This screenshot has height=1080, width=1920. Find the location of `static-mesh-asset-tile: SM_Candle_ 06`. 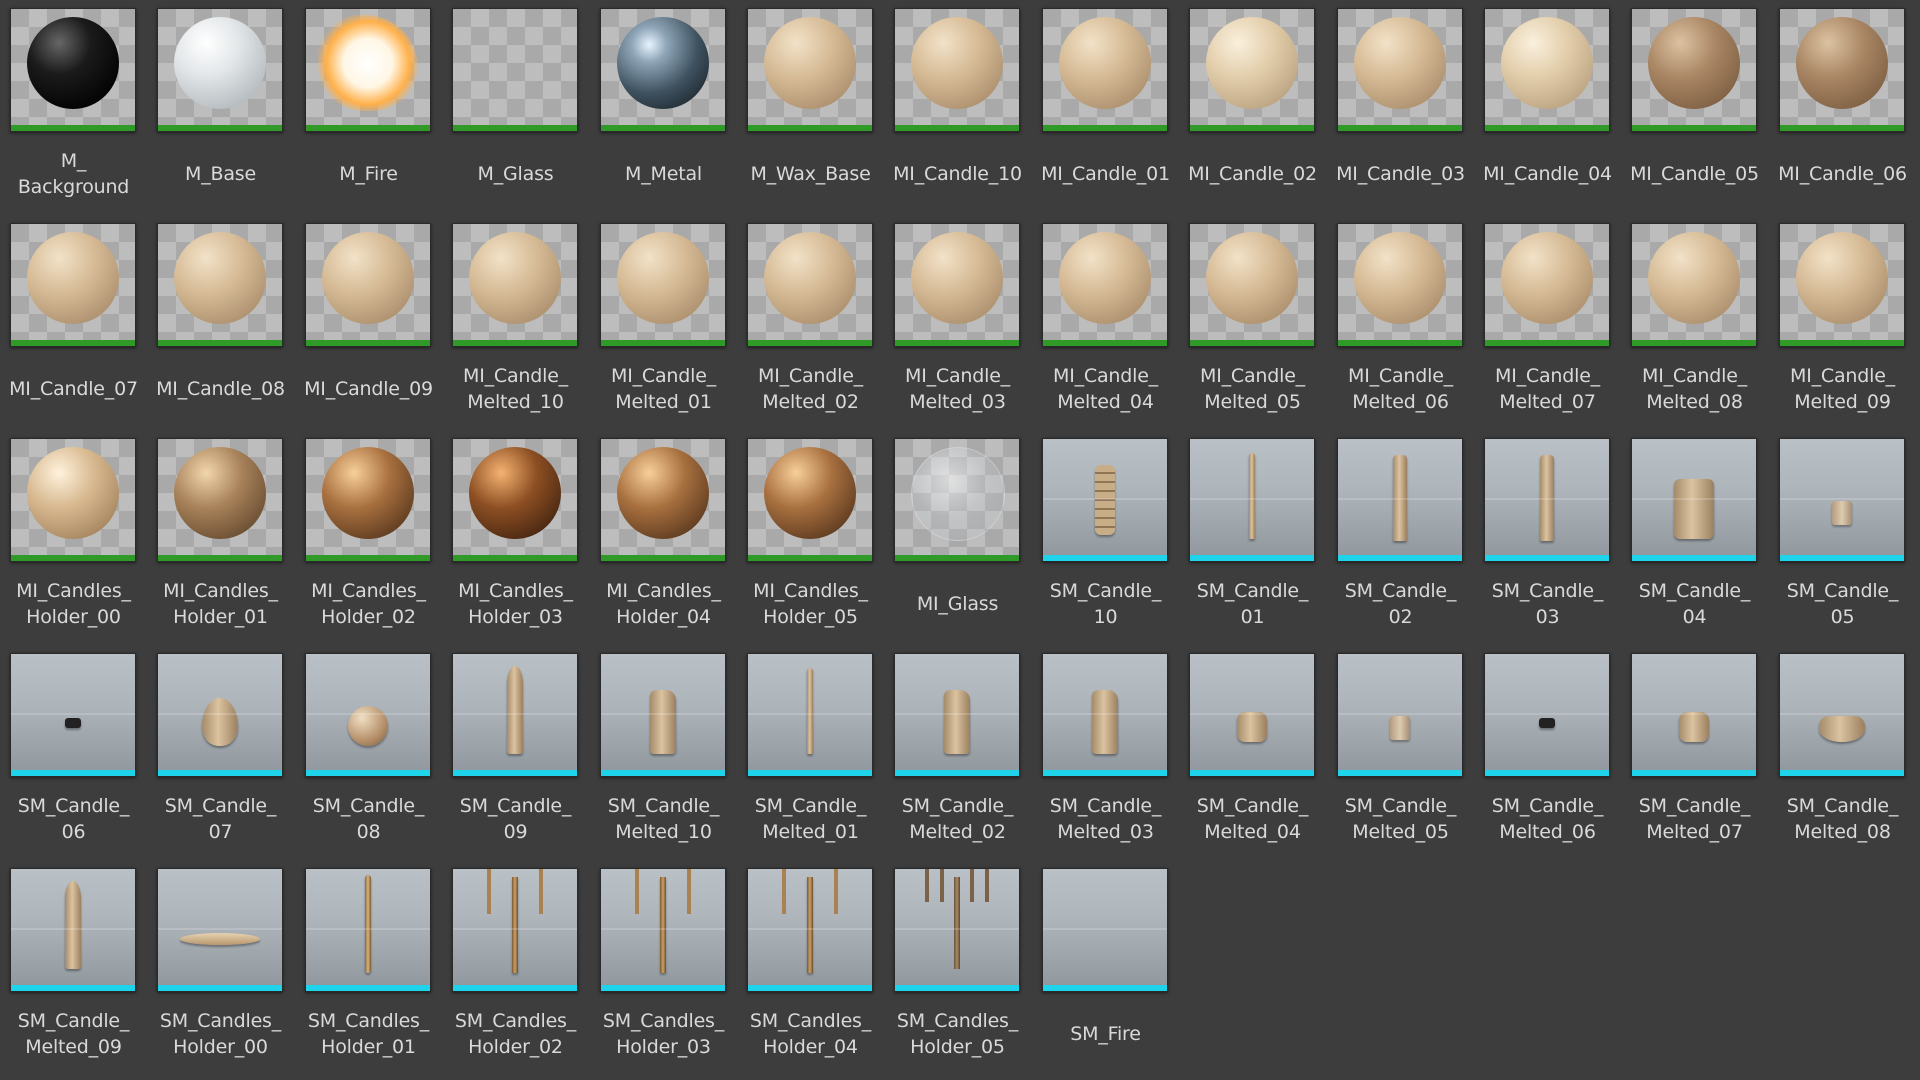

static-mesh-asset-tile: SM_Candle_ 06 is located at coordinates (73, 750).